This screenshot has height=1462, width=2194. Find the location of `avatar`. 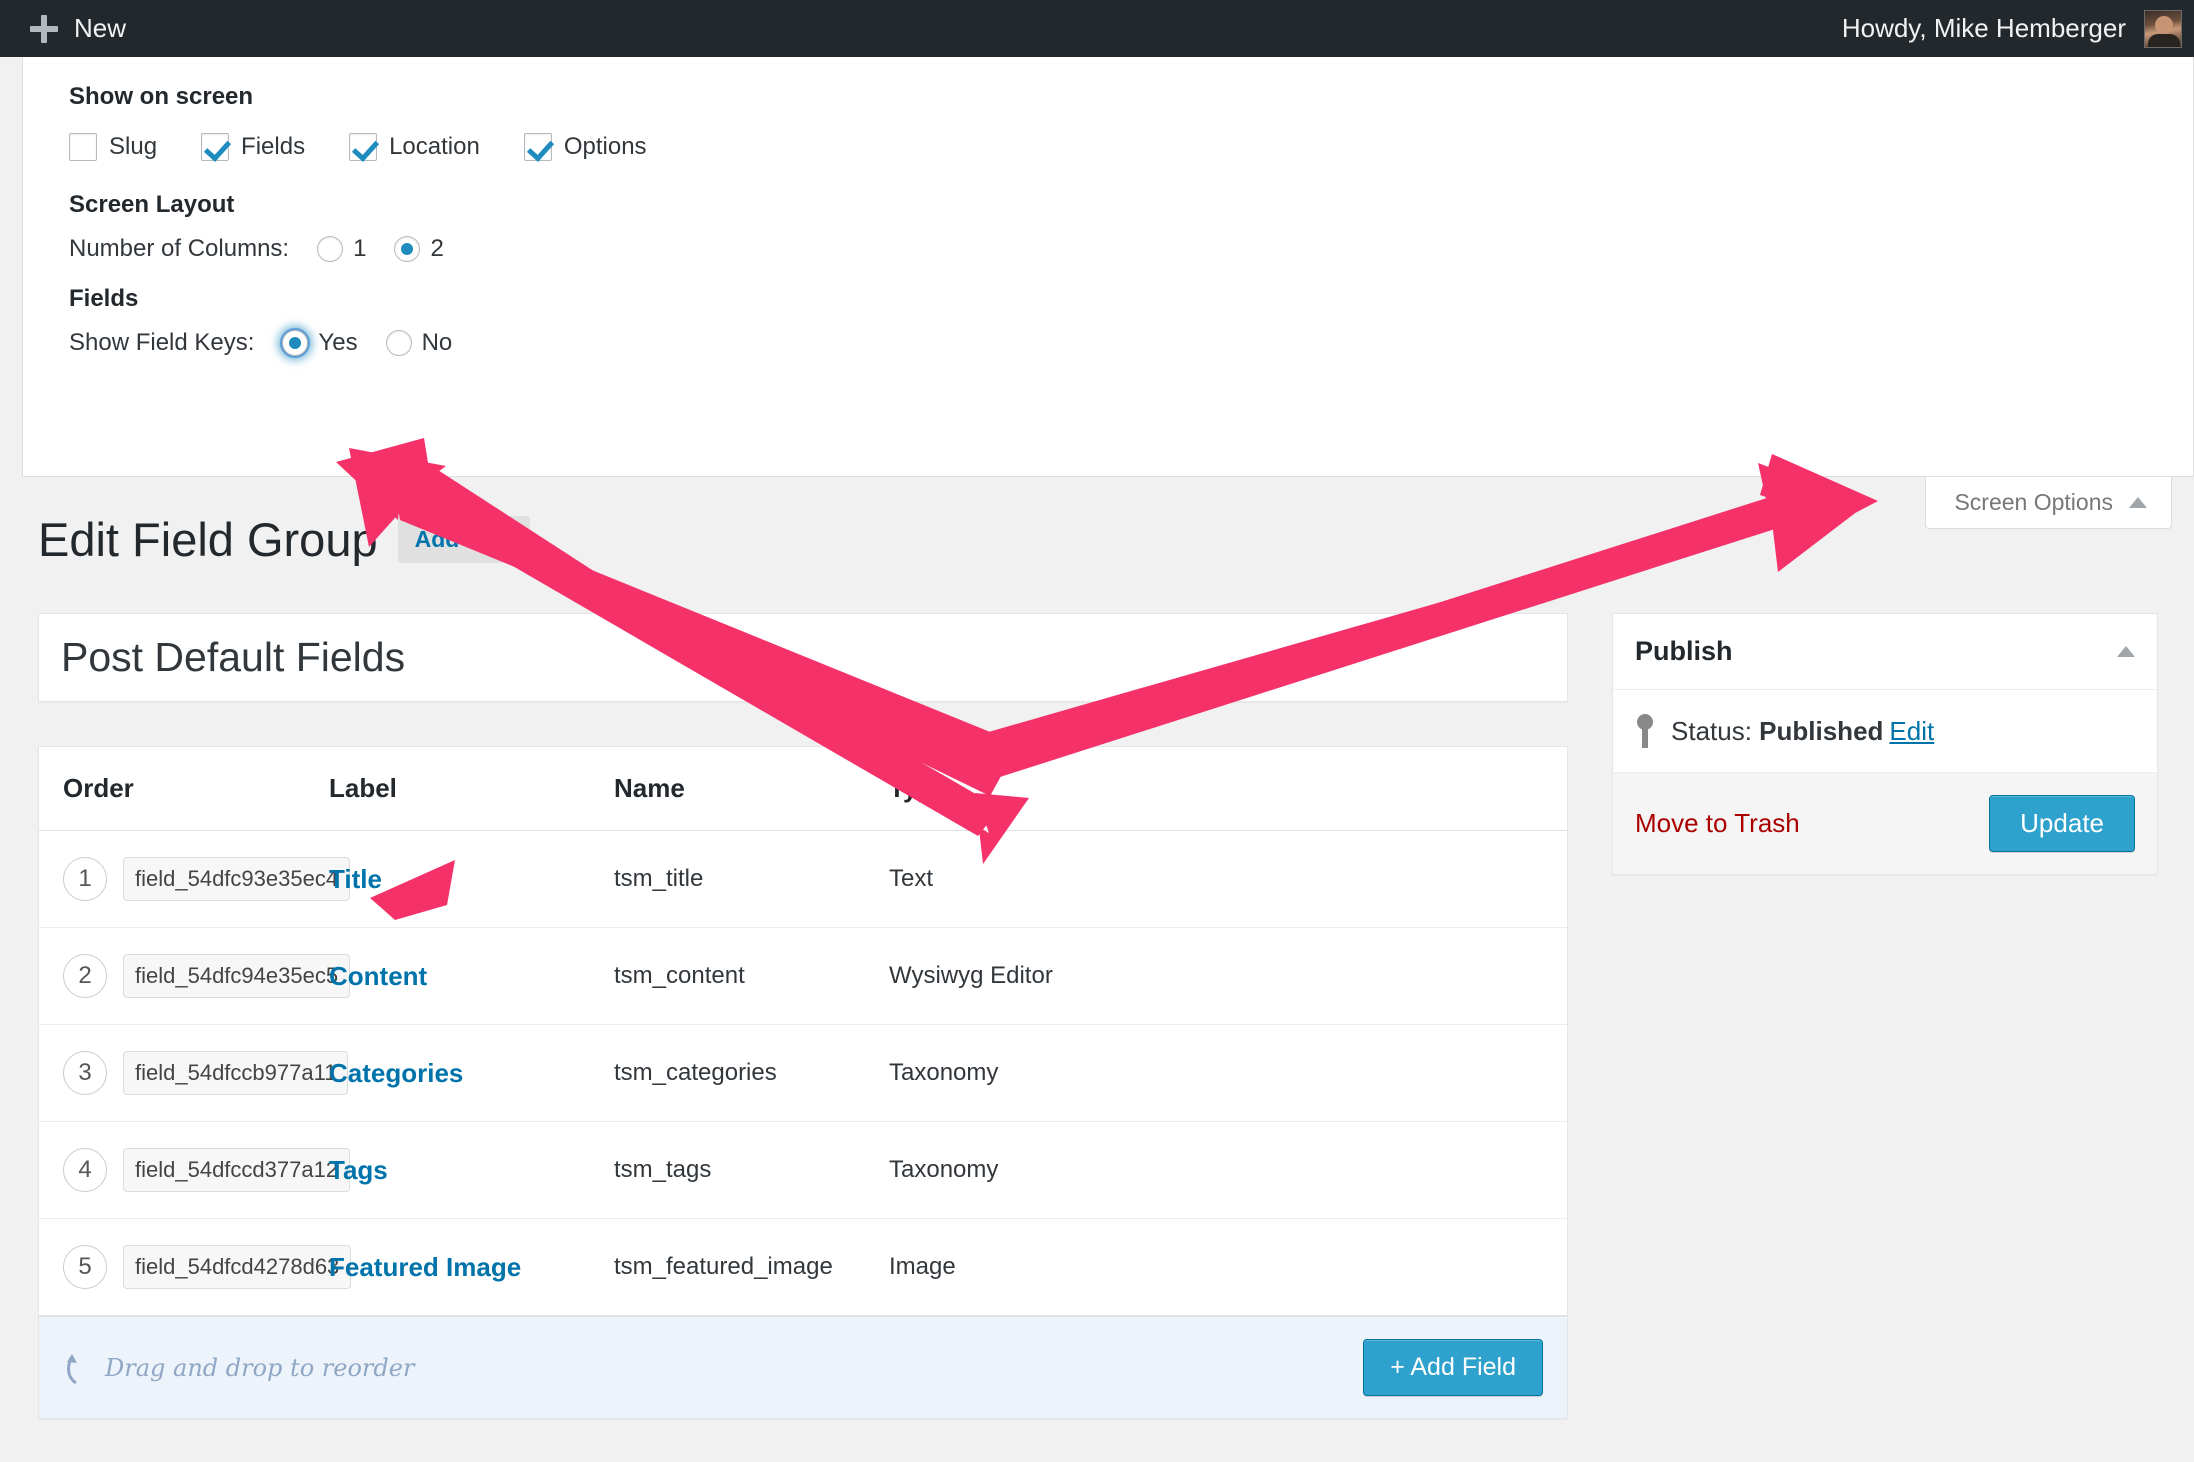

avatar is located at coordinates (2163, 28).